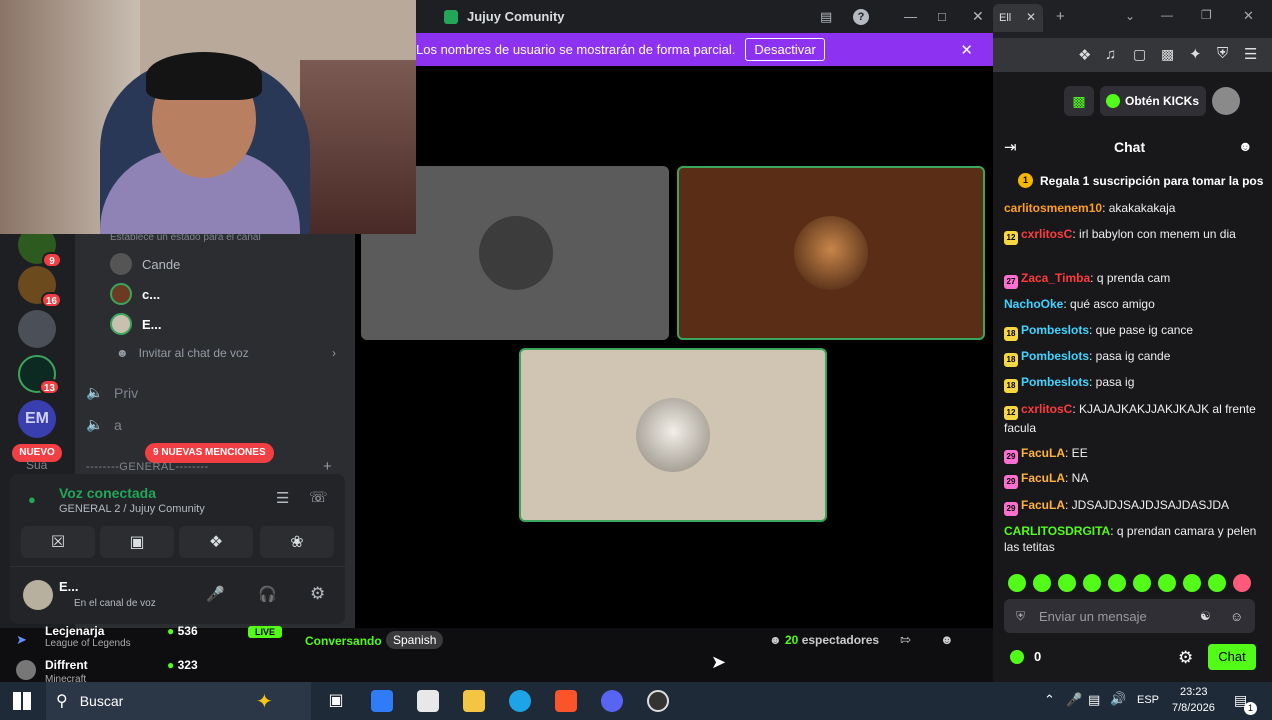 The height and width of the screenshot is (720, 1272). What do you see at coordinates (297, 542) in the screenshot?
I see `soundboard-button: ❀` at bounding box center [297, 542].